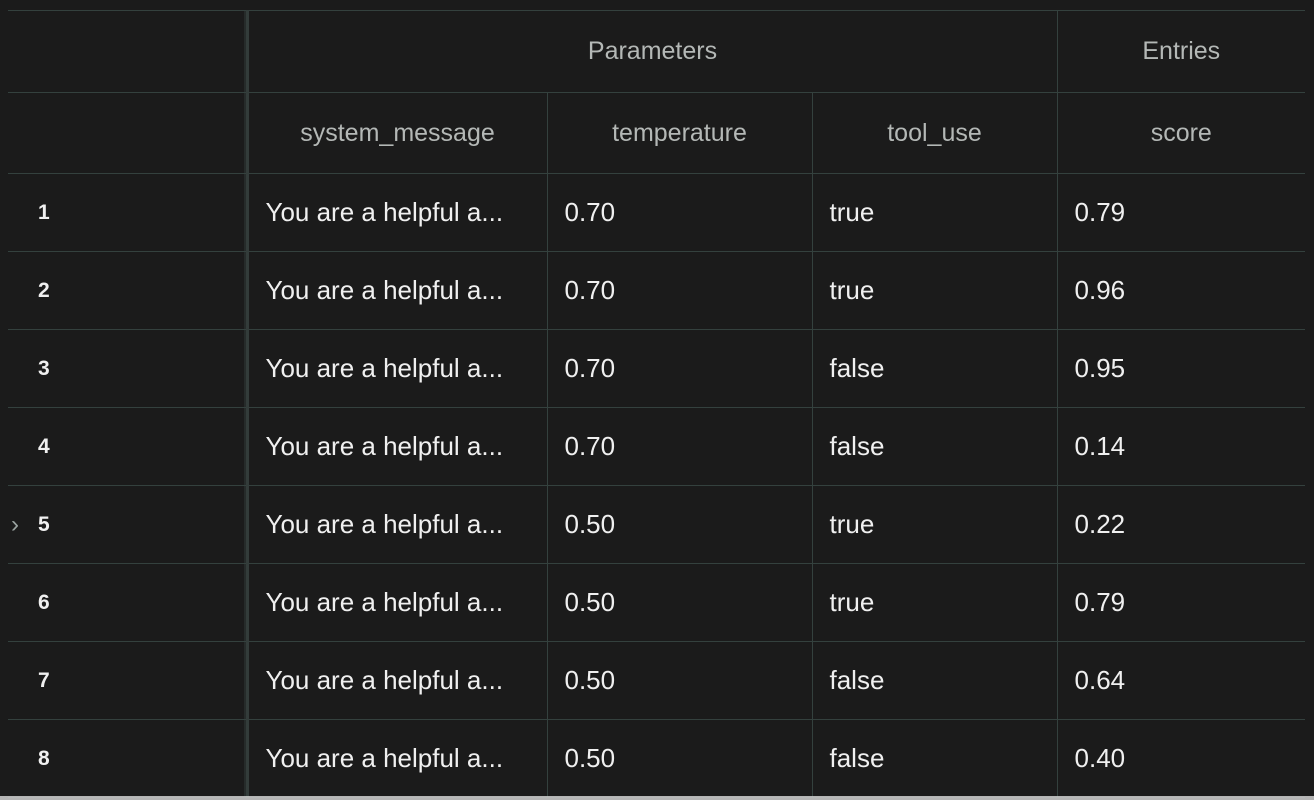 The width and height of the screenshot is (1314, 800). I want to click on column-header-index, so click(128, 133).